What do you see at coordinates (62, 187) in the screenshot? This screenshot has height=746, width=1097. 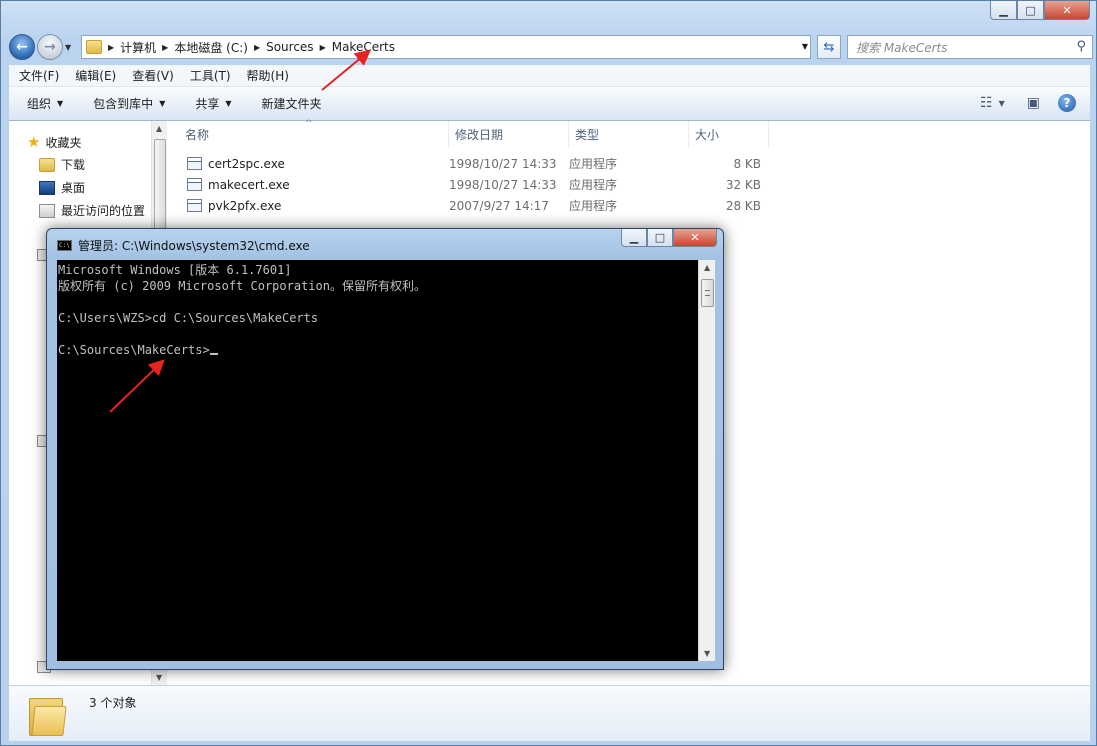 I see `nav-desktop: 桌面` at bounding box center [62, 187].